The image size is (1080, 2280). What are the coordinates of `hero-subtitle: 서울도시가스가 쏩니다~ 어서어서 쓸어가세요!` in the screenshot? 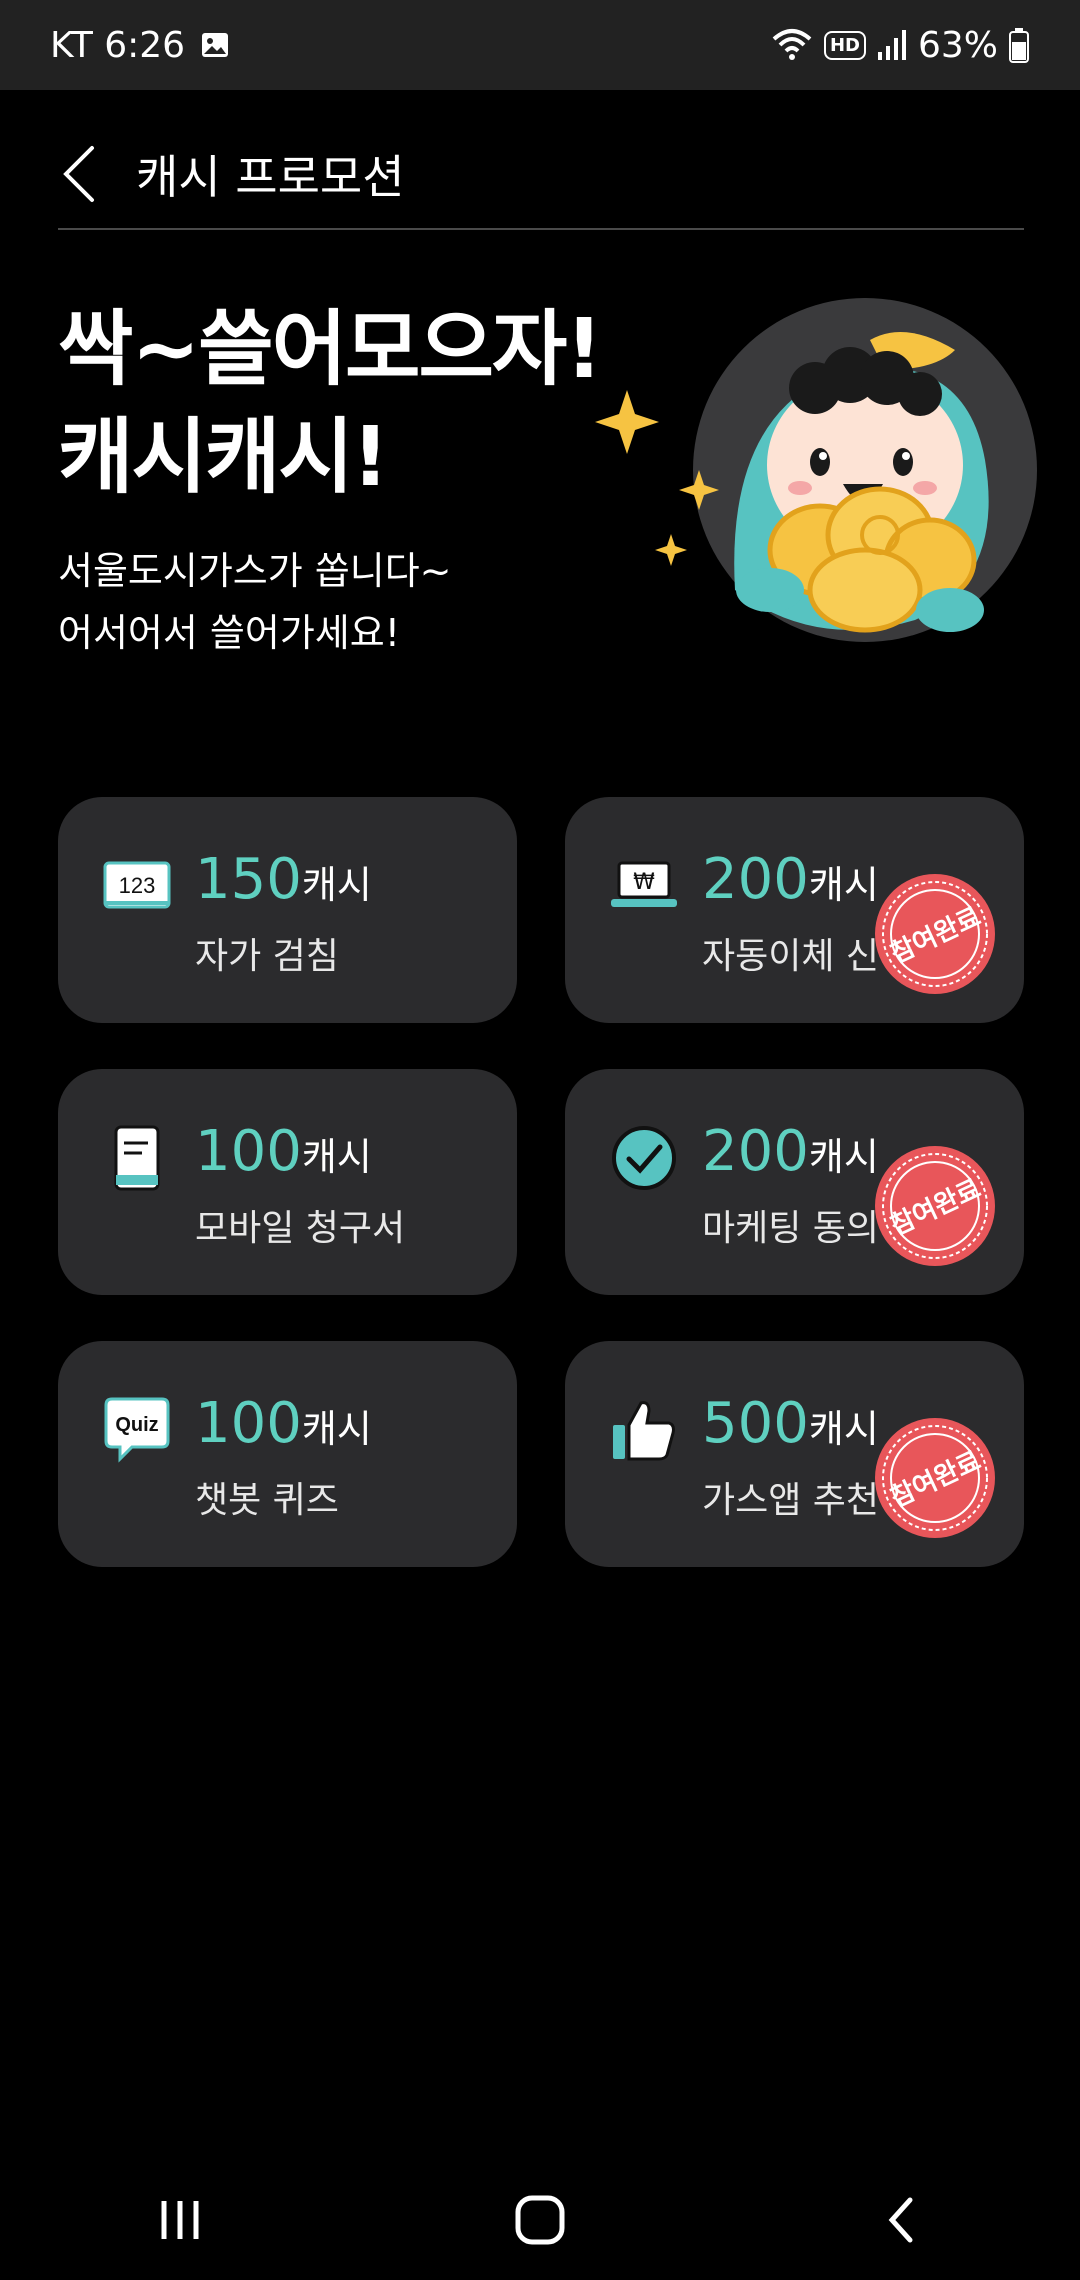 It's located at (255, 602).